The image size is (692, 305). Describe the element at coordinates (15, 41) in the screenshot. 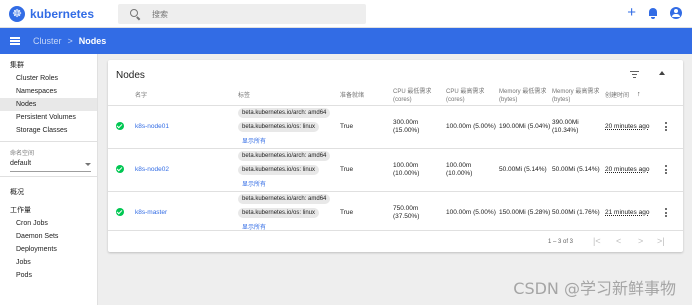

I see `hamburger-menu-icon` at that location.